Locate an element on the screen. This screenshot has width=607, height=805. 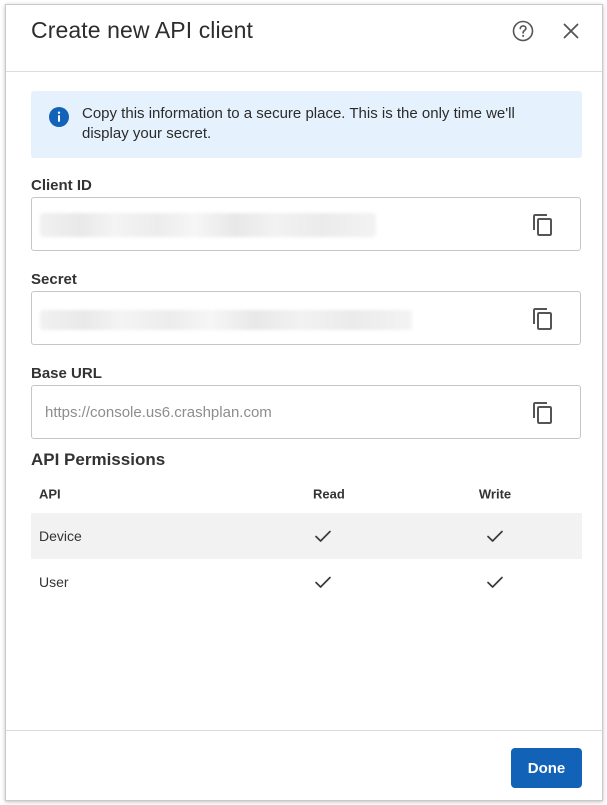
close-button is located at coordinates (571, 31).